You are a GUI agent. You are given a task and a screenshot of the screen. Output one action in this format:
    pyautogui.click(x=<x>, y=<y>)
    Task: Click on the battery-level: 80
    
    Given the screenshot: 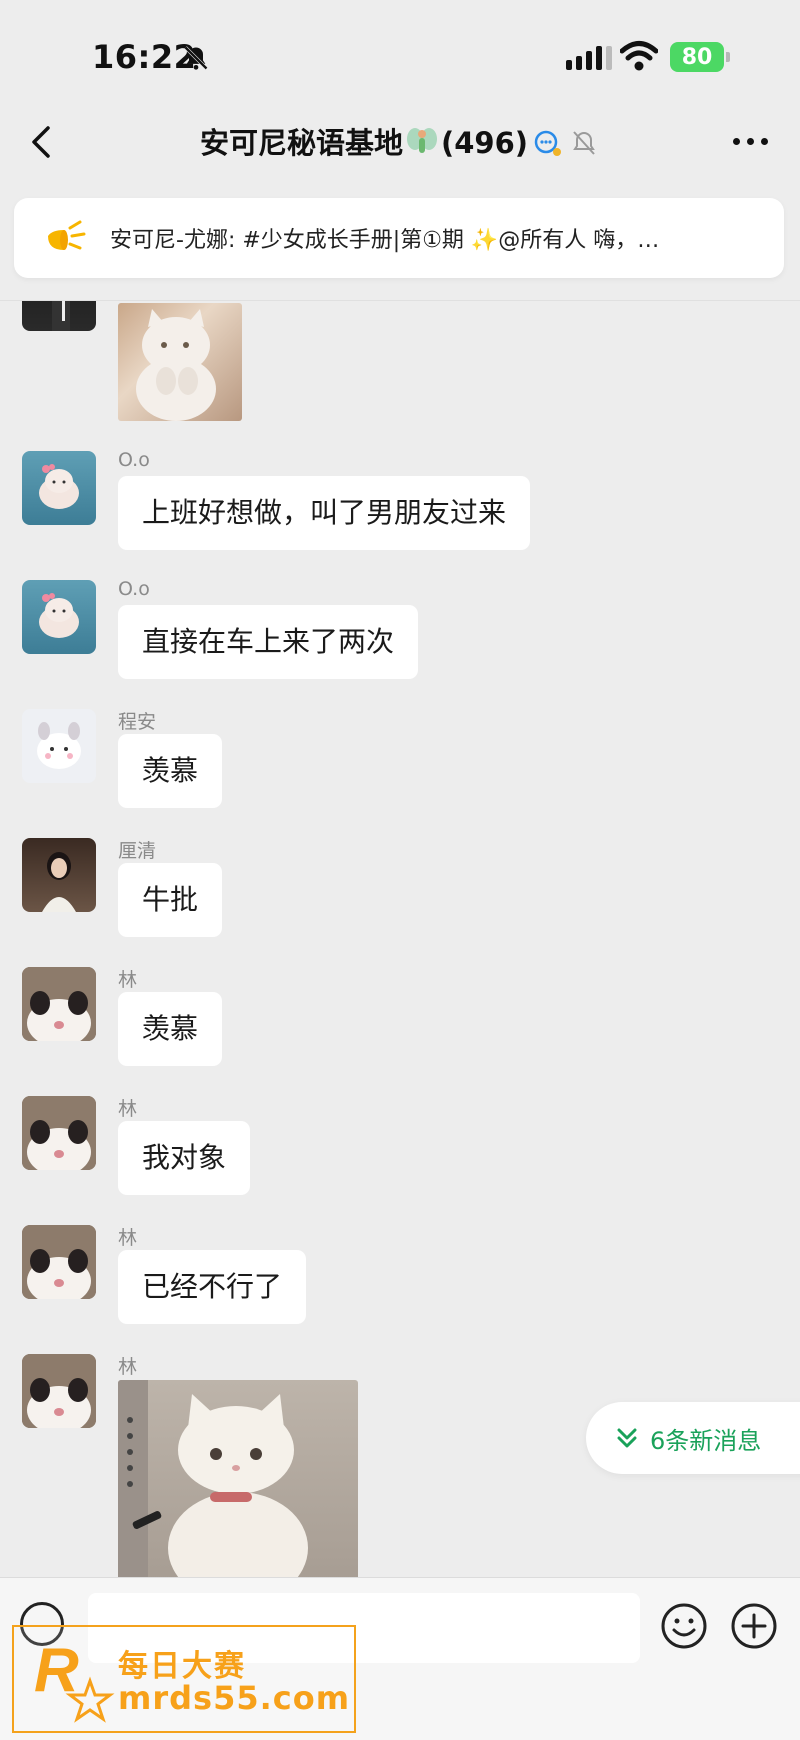 What is the action you would take?
    pyautogui.click(x=697, y=57)
    